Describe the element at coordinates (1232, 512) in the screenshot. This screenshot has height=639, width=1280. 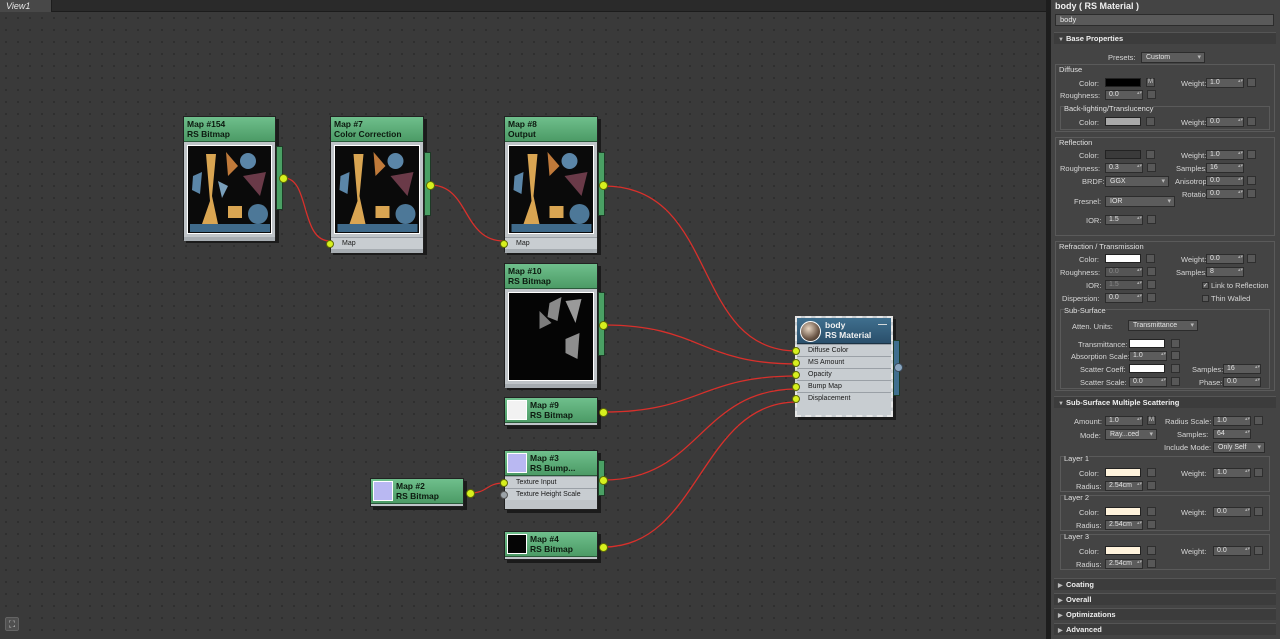
I see `layer-2-weight-spinner: 0.0` at that location.